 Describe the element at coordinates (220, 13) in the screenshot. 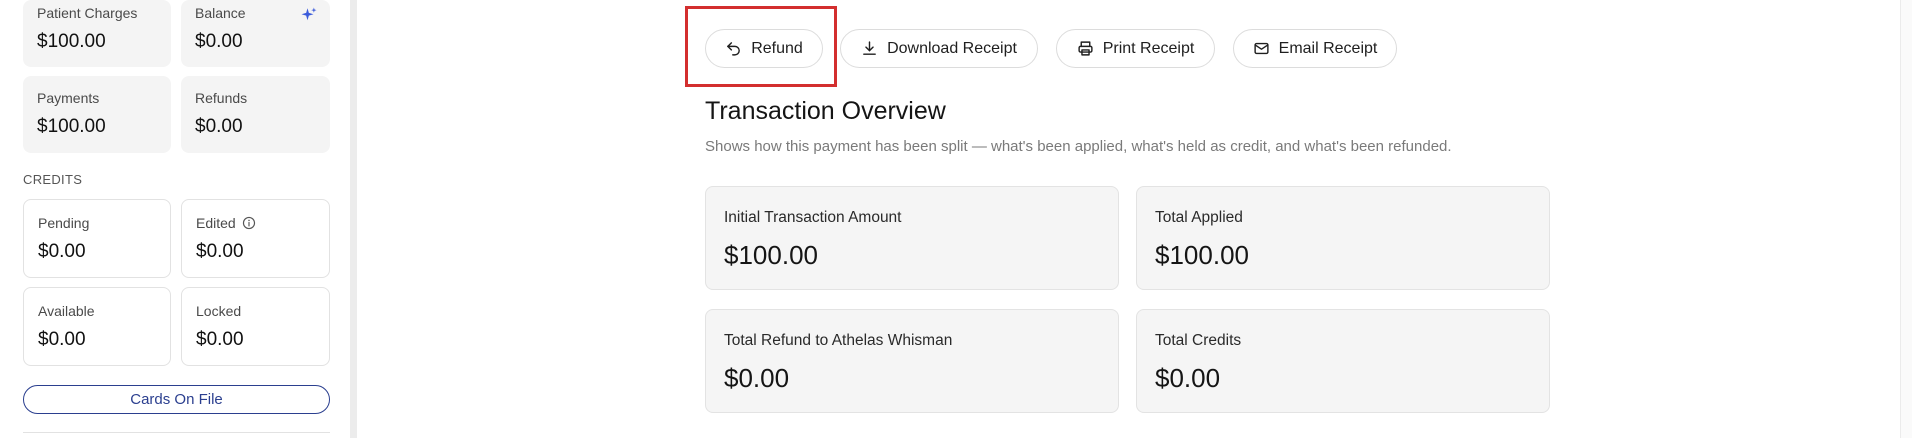

I see `balance-label: Balance` at that location.